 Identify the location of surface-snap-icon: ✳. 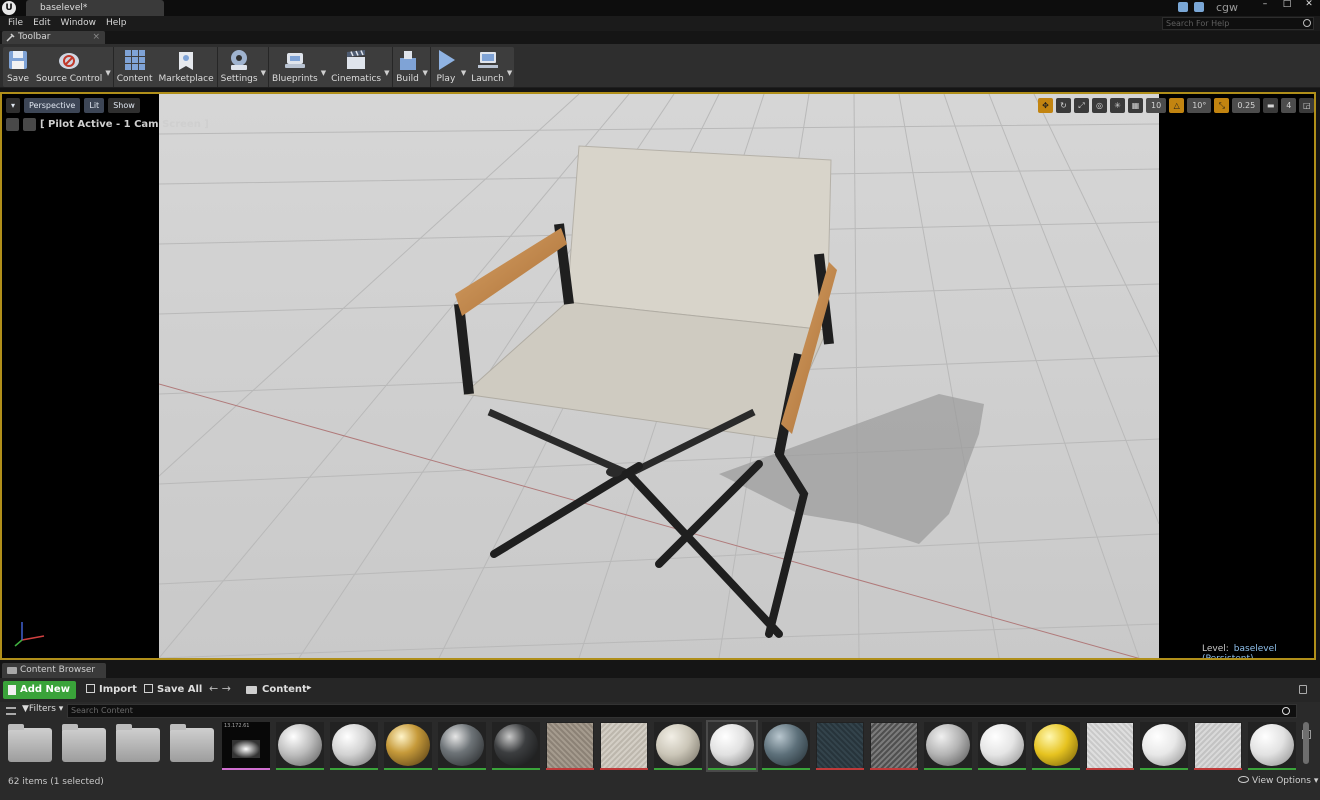
(1117, 105).